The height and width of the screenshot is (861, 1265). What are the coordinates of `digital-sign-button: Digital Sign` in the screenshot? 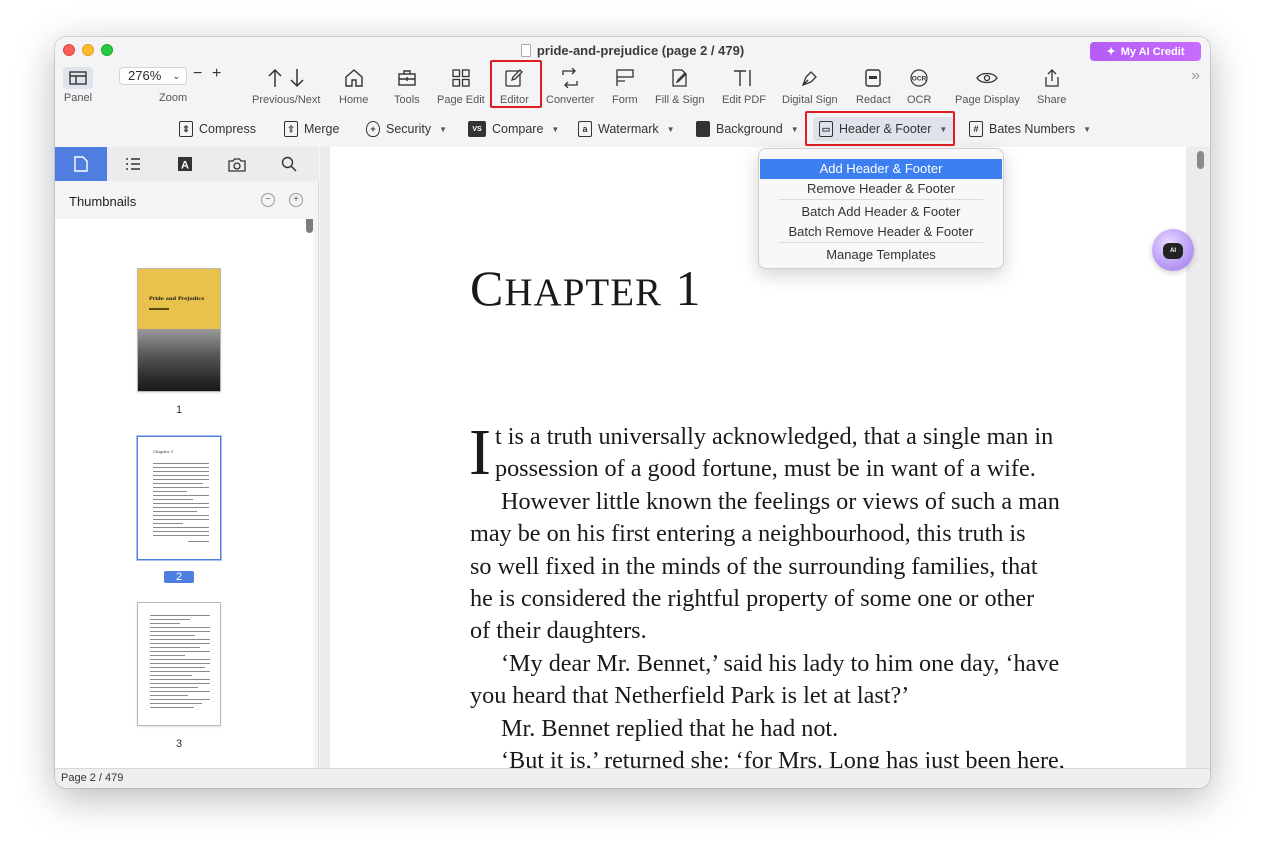 It's located at (810, 85).